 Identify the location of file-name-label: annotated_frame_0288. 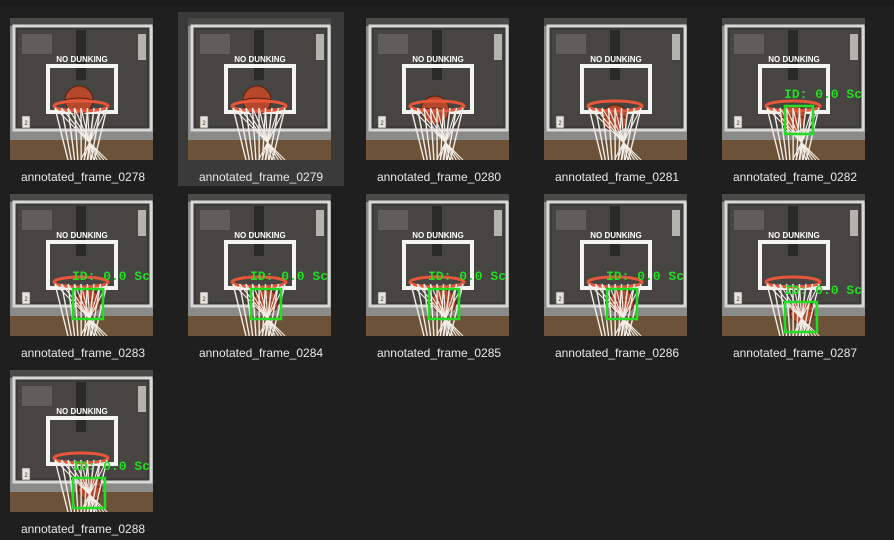
(83, 529).